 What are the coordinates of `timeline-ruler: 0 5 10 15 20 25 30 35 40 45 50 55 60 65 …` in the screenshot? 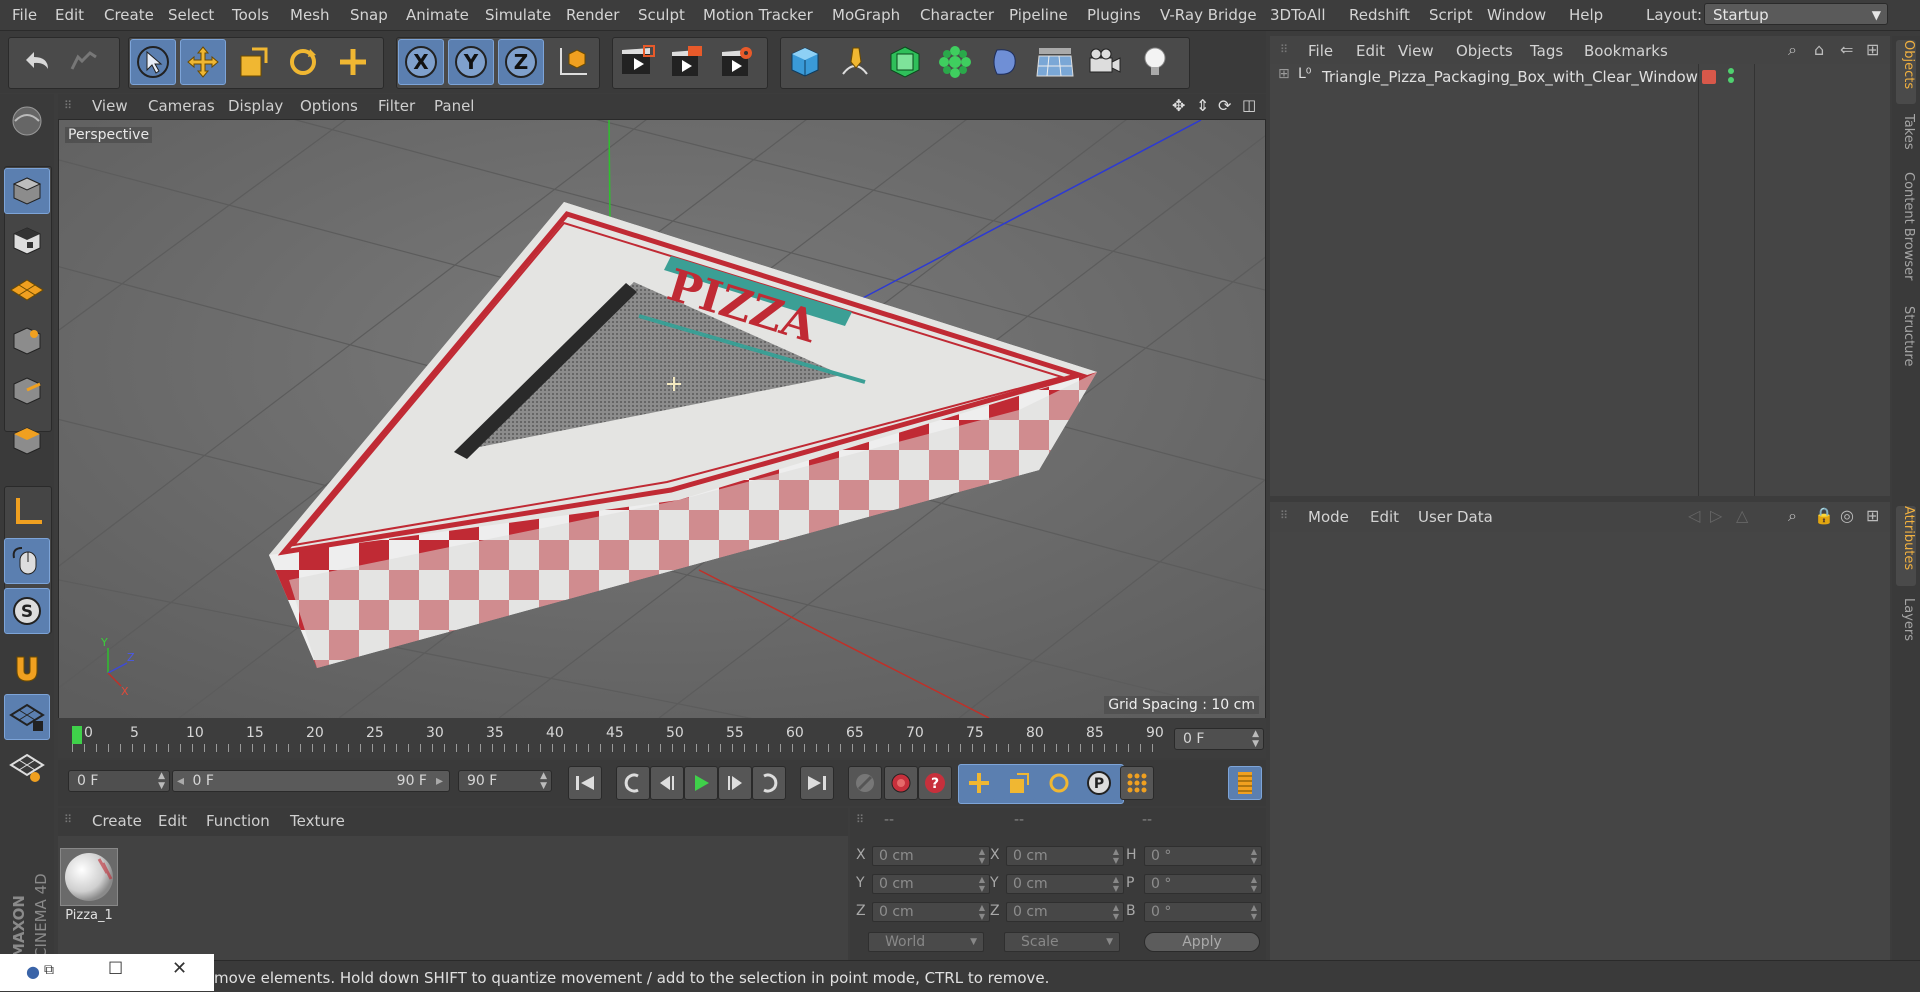 It's located at (662, 738).